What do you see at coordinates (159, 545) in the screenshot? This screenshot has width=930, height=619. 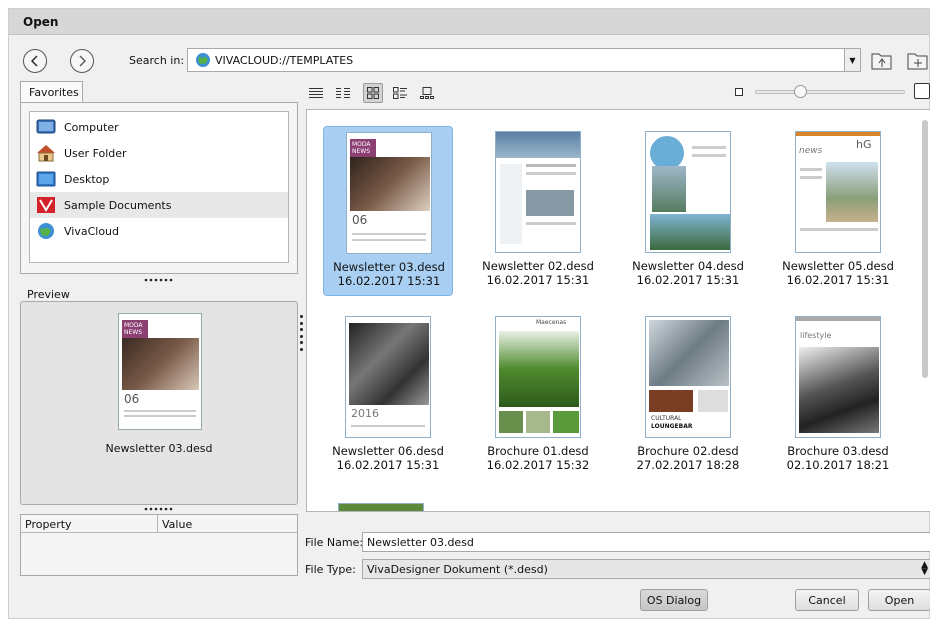 I see `properties-table: Property Value` at bounding box center [159, 545].